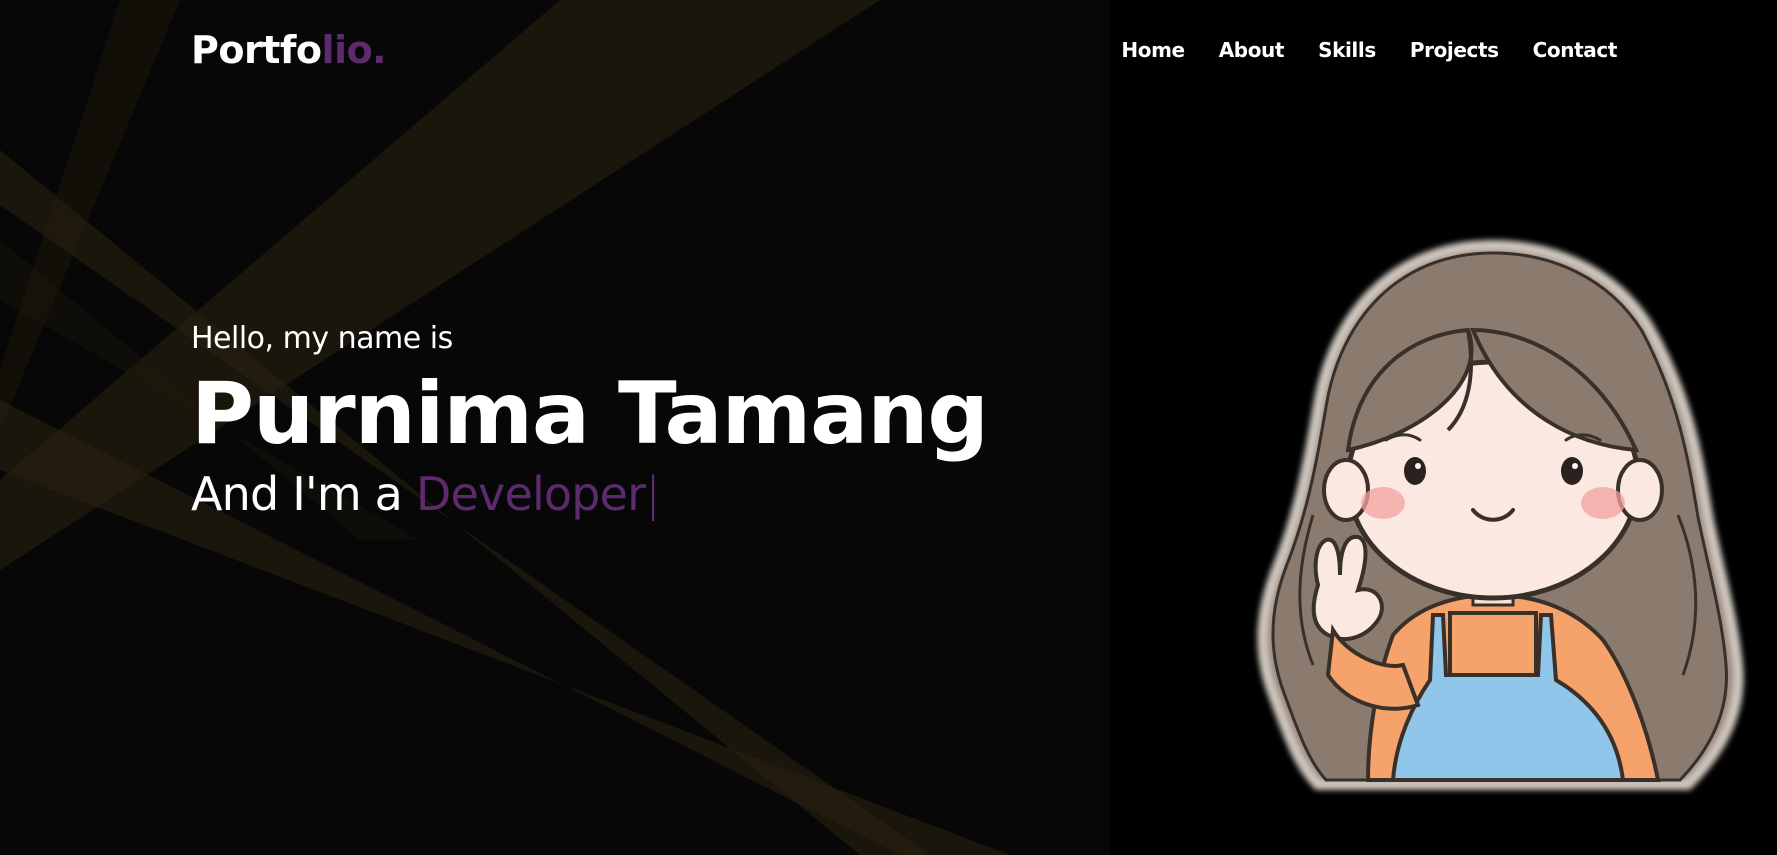 Image resolution: width=1777 pixels, height=855 pixels. I want to click on nav-links: Home About Skills Projects Contact, so click(1369, 50).